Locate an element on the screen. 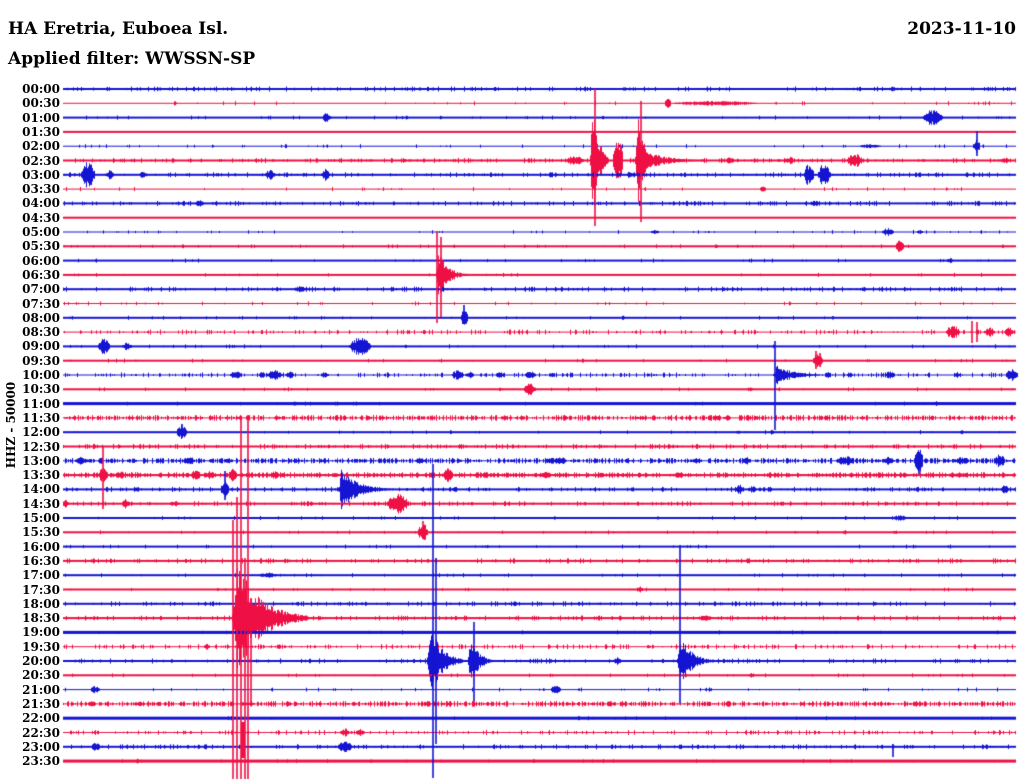  time-label-09:30: 09:30 is located at coordinates (41, 360).